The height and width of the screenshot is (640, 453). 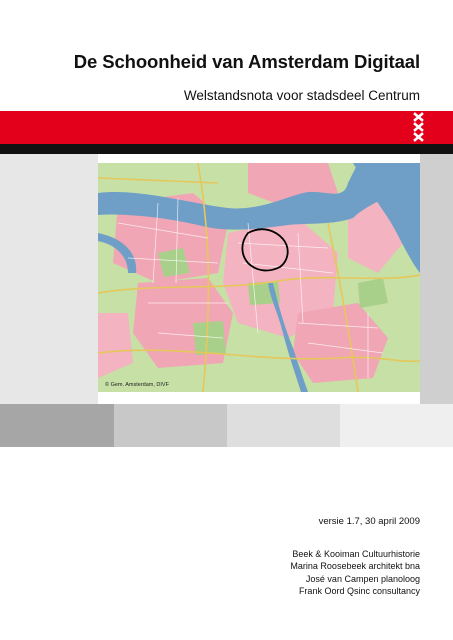 What do you see at coordinates (369, 521) in the screenshot?
I see `version-line: versie 1.7, 30 april 2009` at bounding box center [369, 521].